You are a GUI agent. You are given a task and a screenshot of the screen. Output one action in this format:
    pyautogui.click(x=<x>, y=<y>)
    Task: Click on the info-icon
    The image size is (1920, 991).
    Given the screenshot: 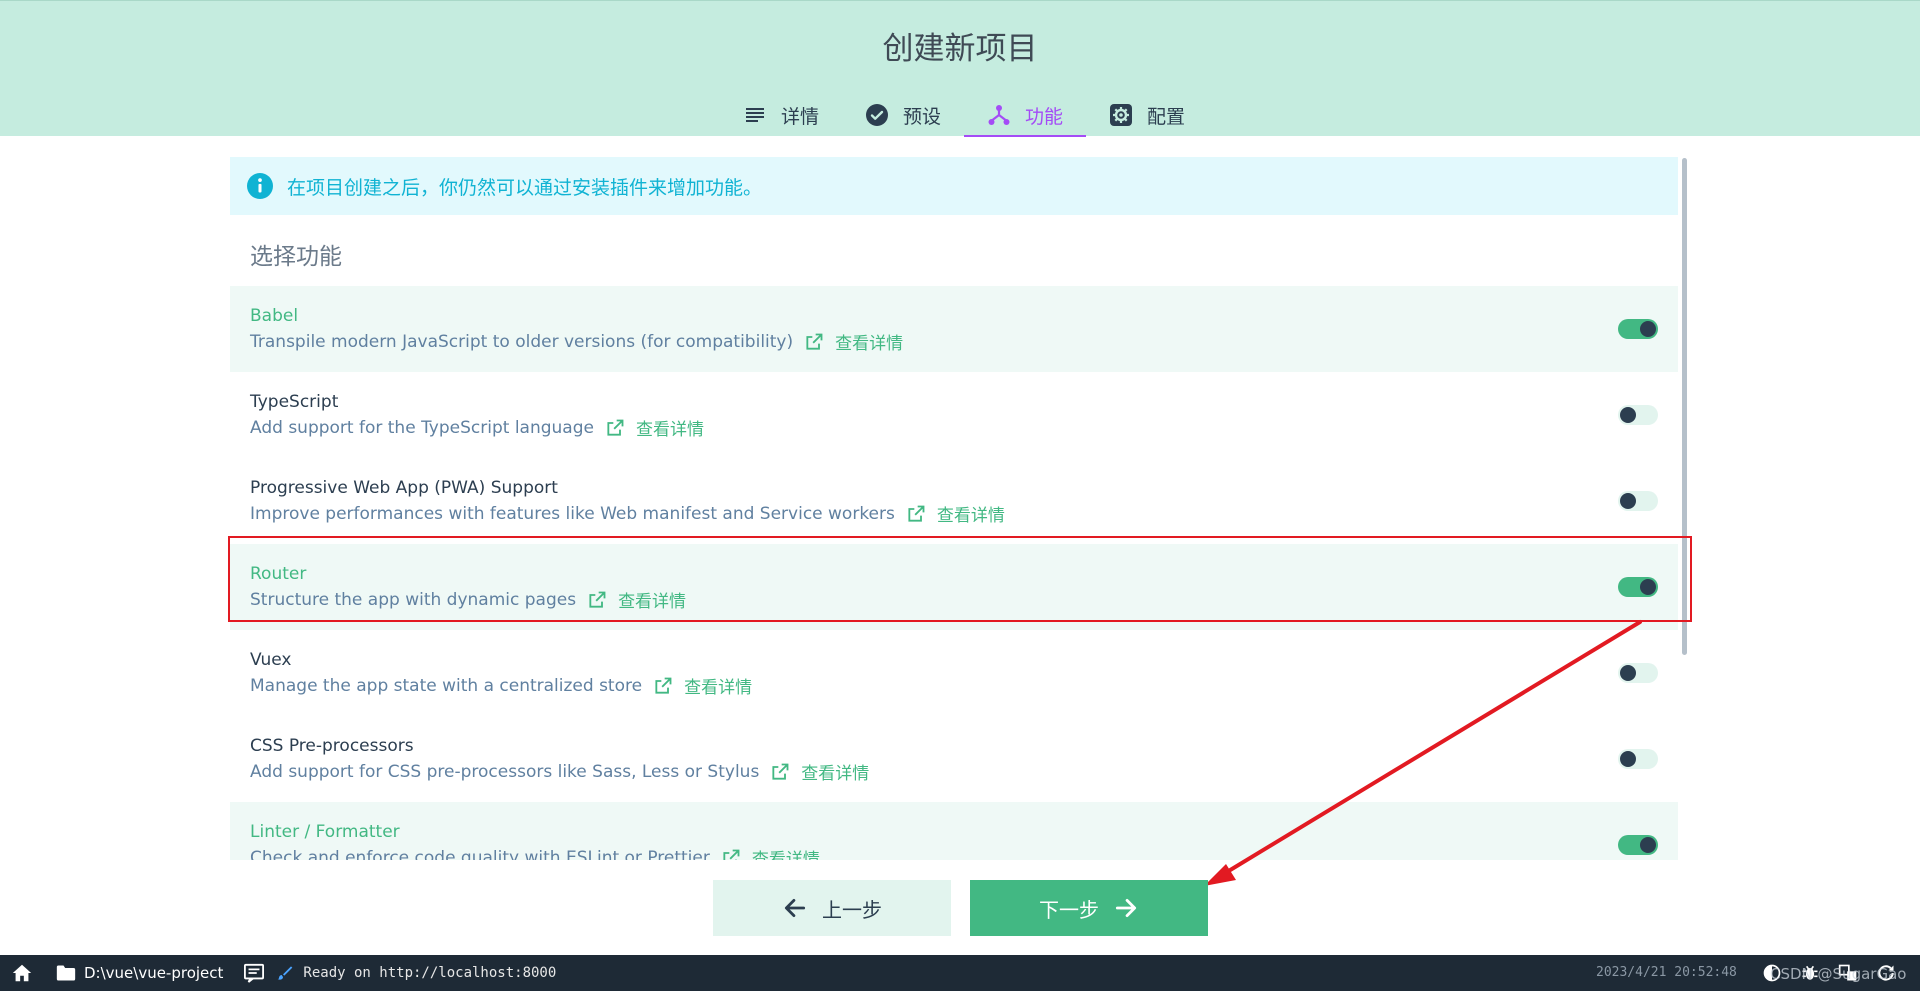 What is the action you would take?
    pyautogui.click(x=260, y=186)
    